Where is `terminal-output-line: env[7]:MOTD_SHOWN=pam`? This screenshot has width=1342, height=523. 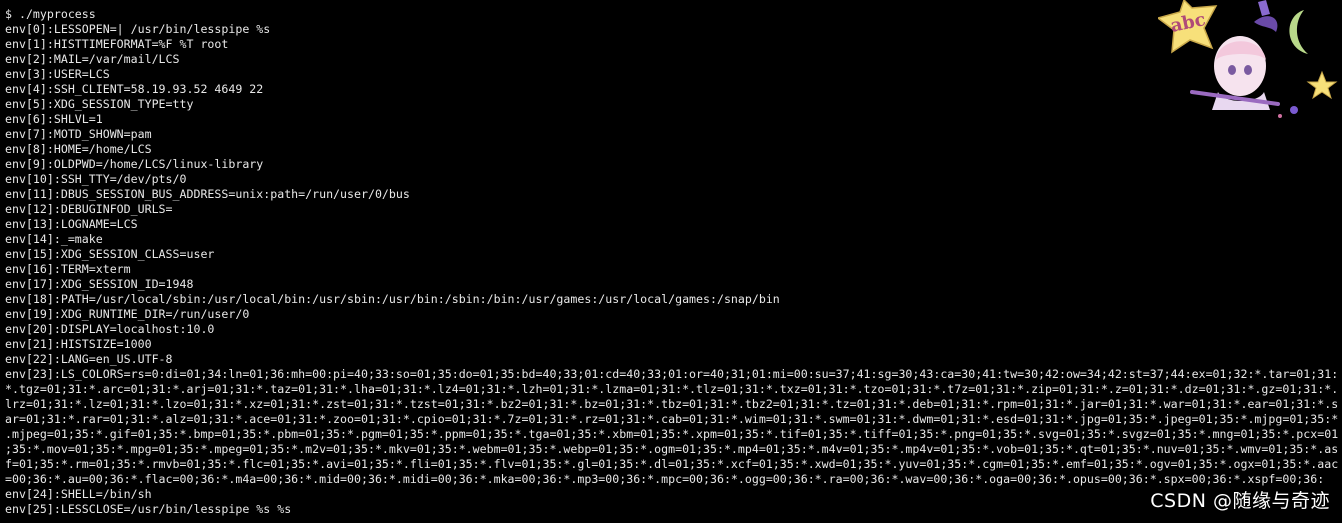
terminal-output-line: env[7]:MOTD_SHOWN=pam is located at coordinates (78, 134).